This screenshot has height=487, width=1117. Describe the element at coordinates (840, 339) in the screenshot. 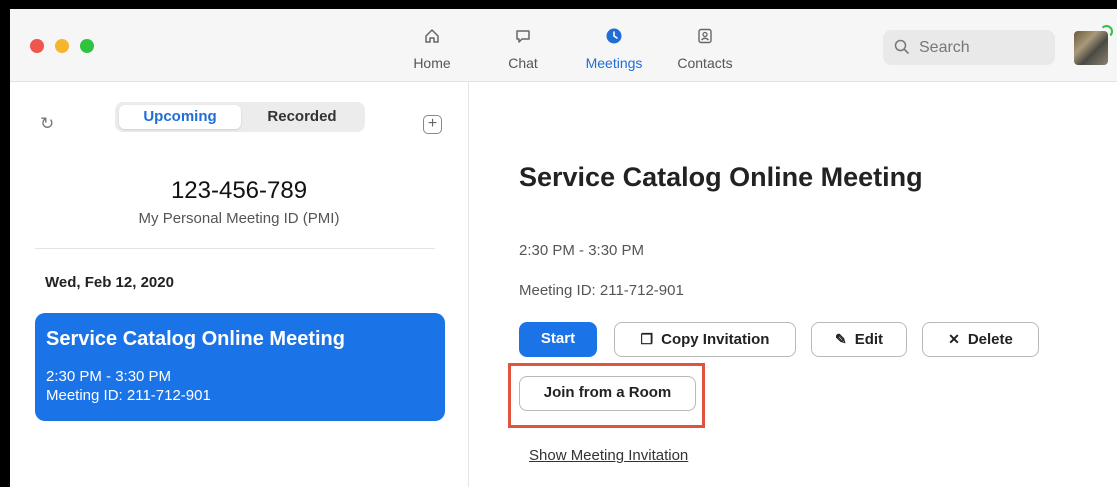

I see `pencil-icon: ✎` at that location.